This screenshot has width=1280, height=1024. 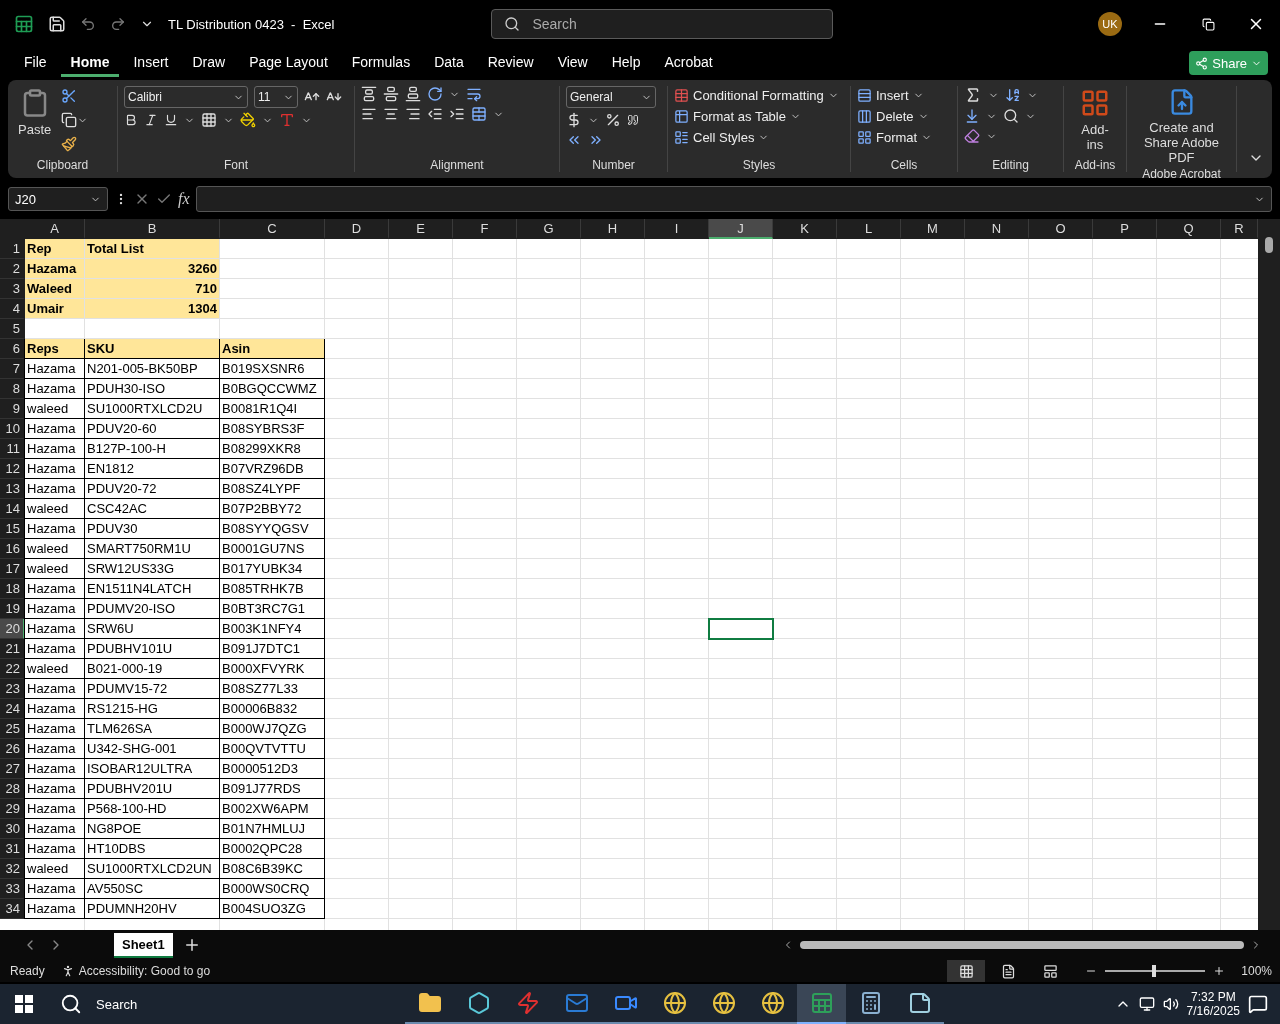 What do you see at coordinates (12, 489) in the screenshot?
I see `row-header: 13` at bounding box center [12, 489].